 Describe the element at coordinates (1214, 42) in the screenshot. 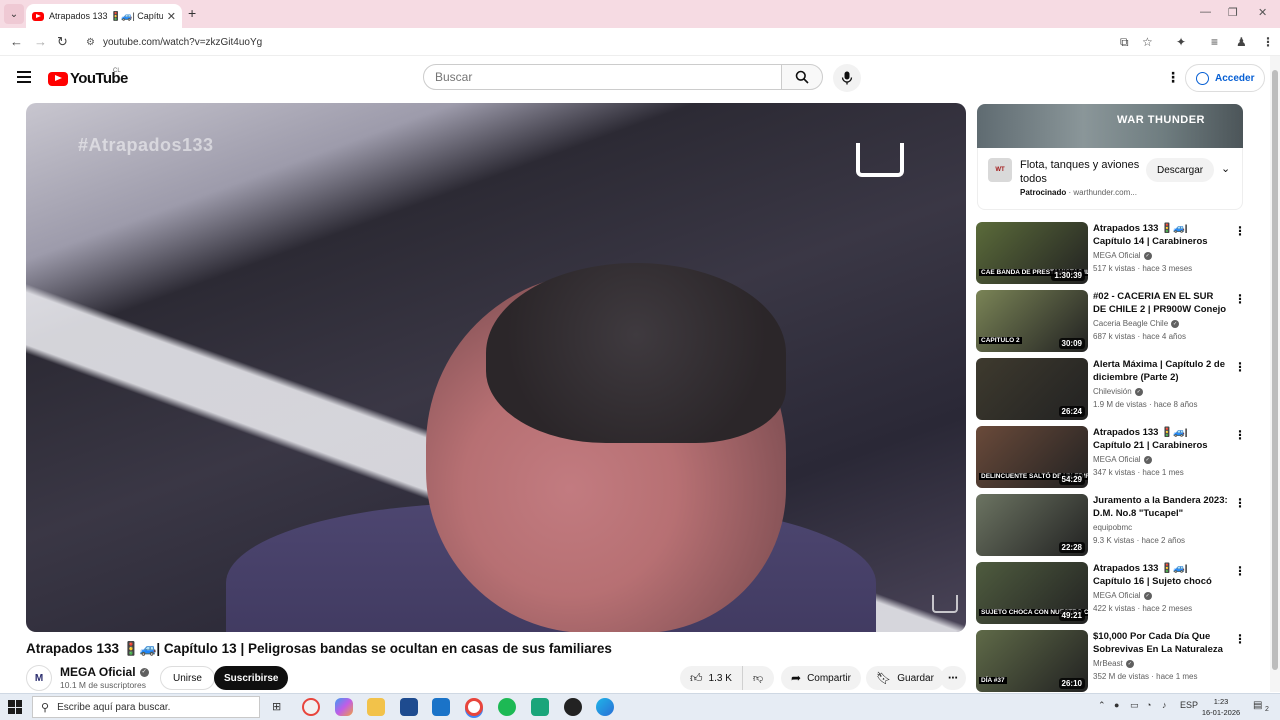

I see `media-controls-icon: ≡` at that location.